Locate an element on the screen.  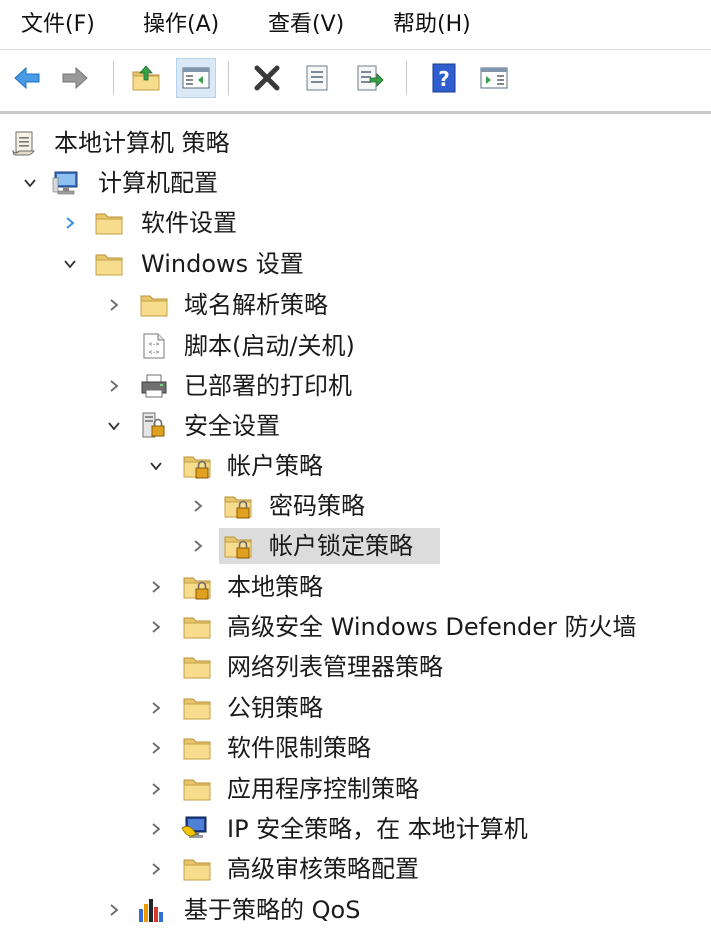
menu-help: 帮助(H) is located at coordinates (432, 25).